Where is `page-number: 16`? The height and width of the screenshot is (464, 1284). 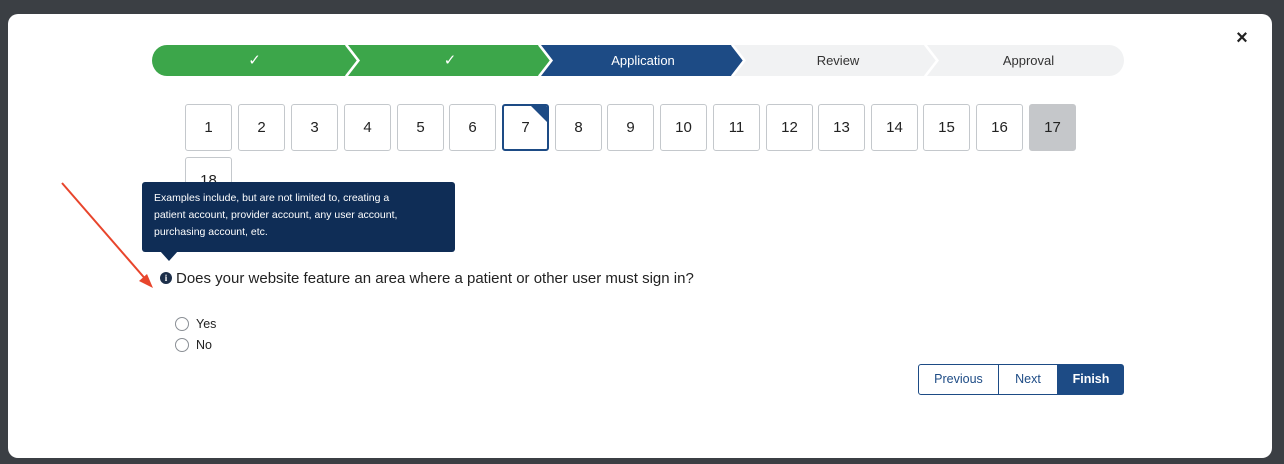
page-number: 16 is located at coordinates (999, 127).